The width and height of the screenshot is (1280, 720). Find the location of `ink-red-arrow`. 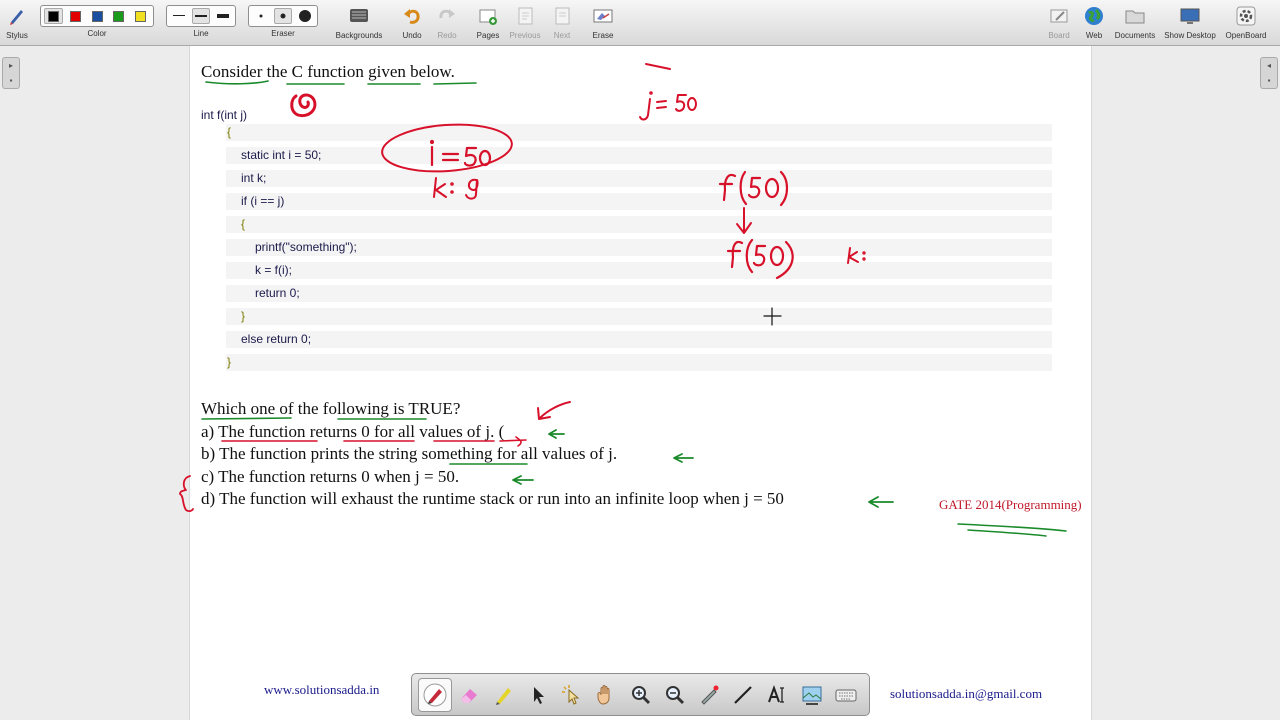

ink-red-arrow is located at coordinates (554, 410).